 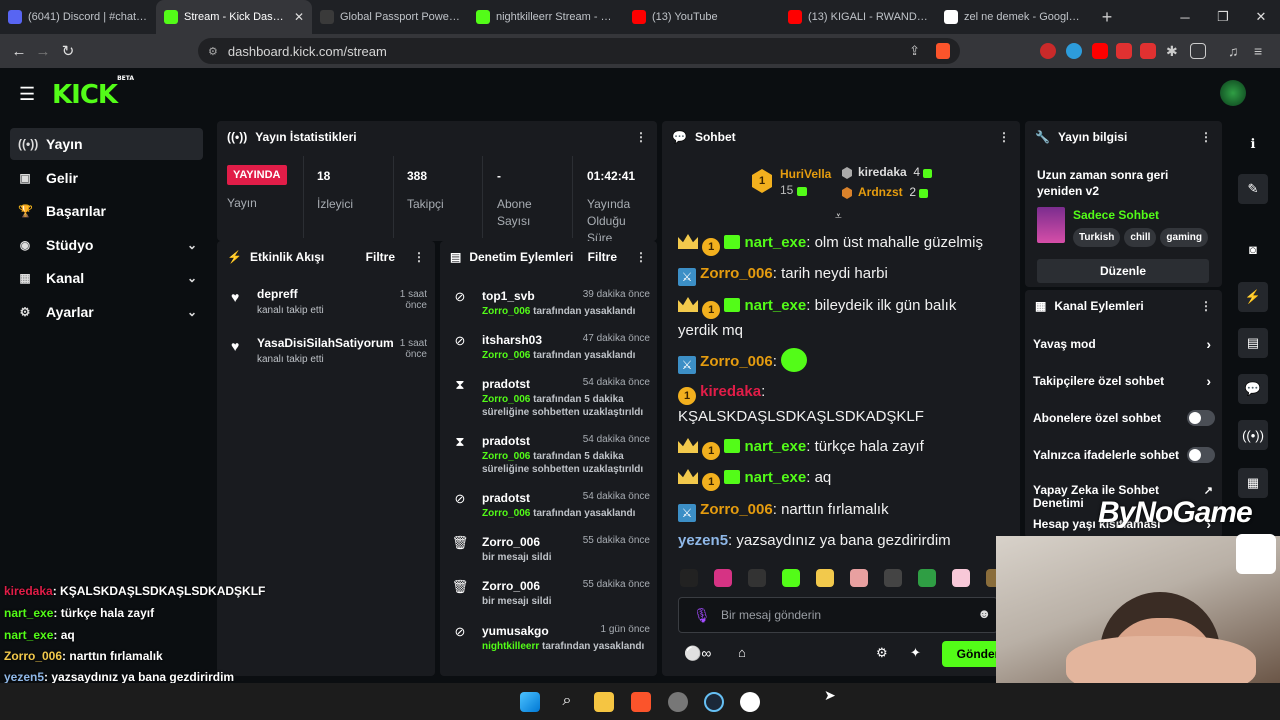 What do you see at coordinates (567, 702) in the screenshot?
I see `search-icon: ⌕` at bounding box center [567, 702].